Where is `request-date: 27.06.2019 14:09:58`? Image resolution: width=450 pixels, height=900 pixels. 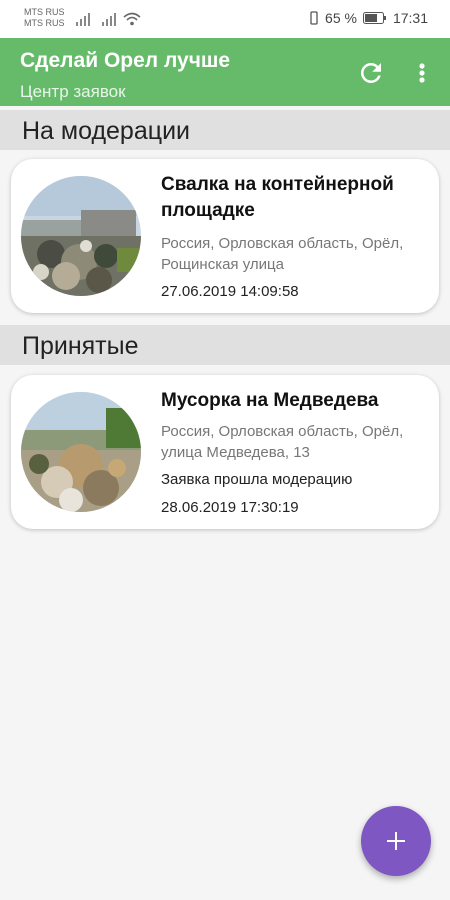 request-date: 27.06.2019 14:09:58 is located at coordinates (230, 291).